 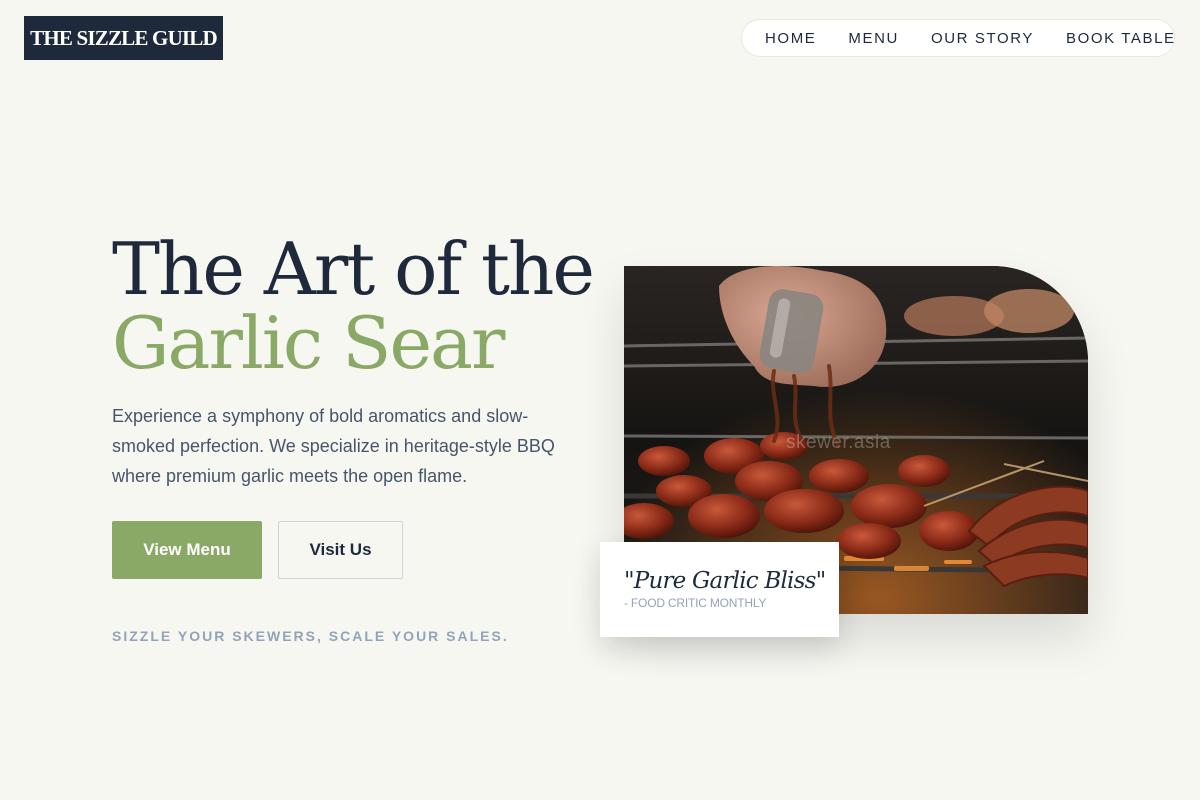 I want to click on brand-logo-text: THE SIZZLE GUILD, so click(x=124, y=37).